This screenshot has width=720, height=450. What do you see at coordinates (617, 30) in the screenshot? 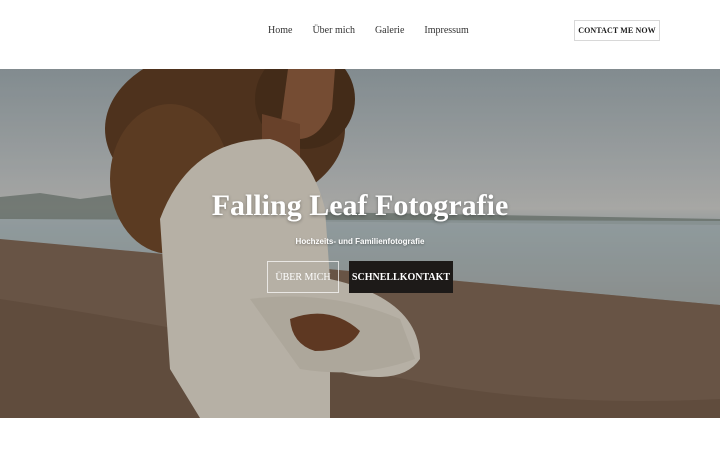
I see `contact-me-button: CONTACT ME NOW` at bounding box center [617, 30].